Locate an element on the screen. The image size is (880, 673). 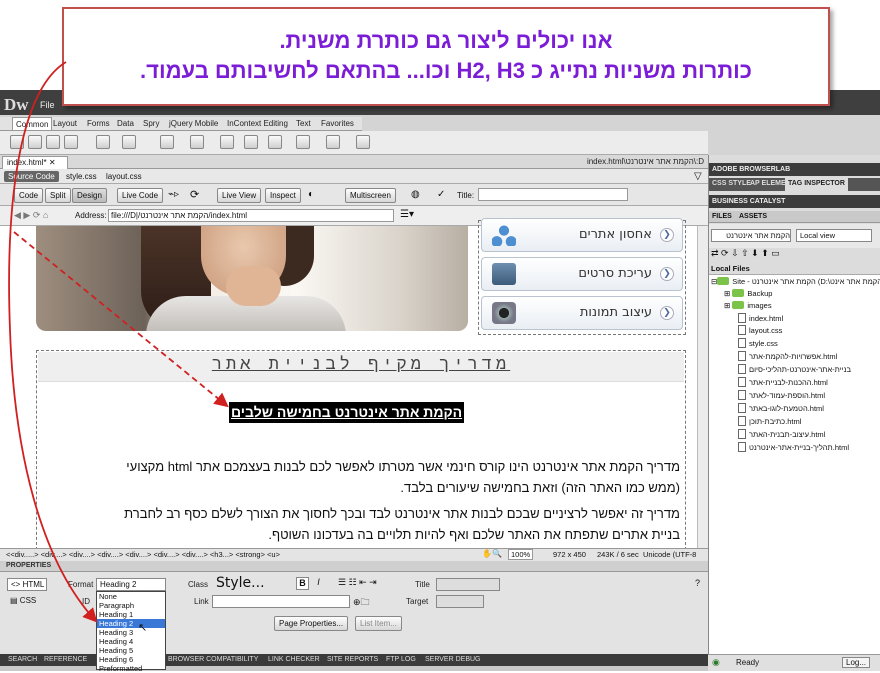
target-select is located at coordinates (460, 601).